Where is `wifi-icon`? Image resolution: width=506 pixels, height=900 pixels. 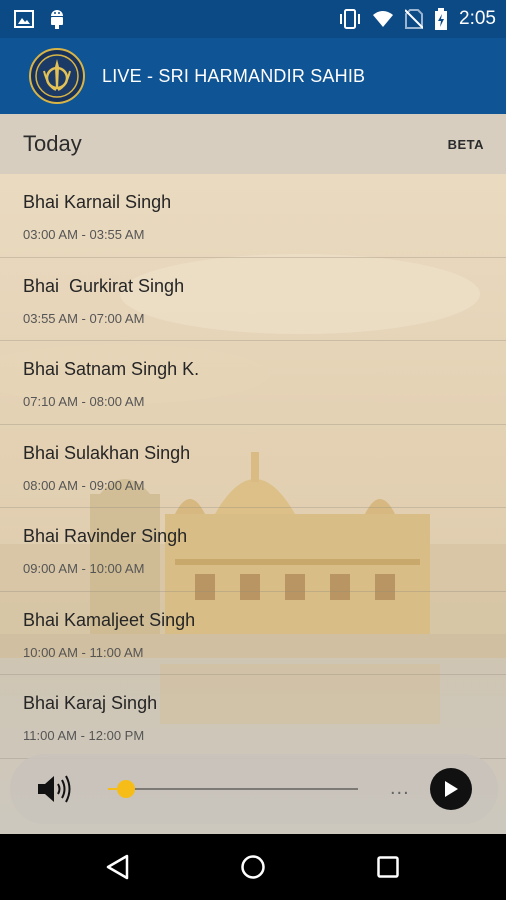 wifi-icon is located at coordinates (383, 19).